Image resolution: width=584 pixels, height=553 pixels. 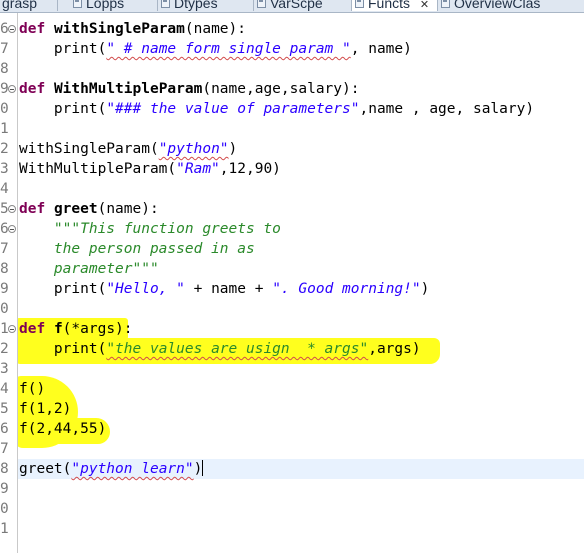 I want to click on tab-label: Functs, so click(x=389, y=5).